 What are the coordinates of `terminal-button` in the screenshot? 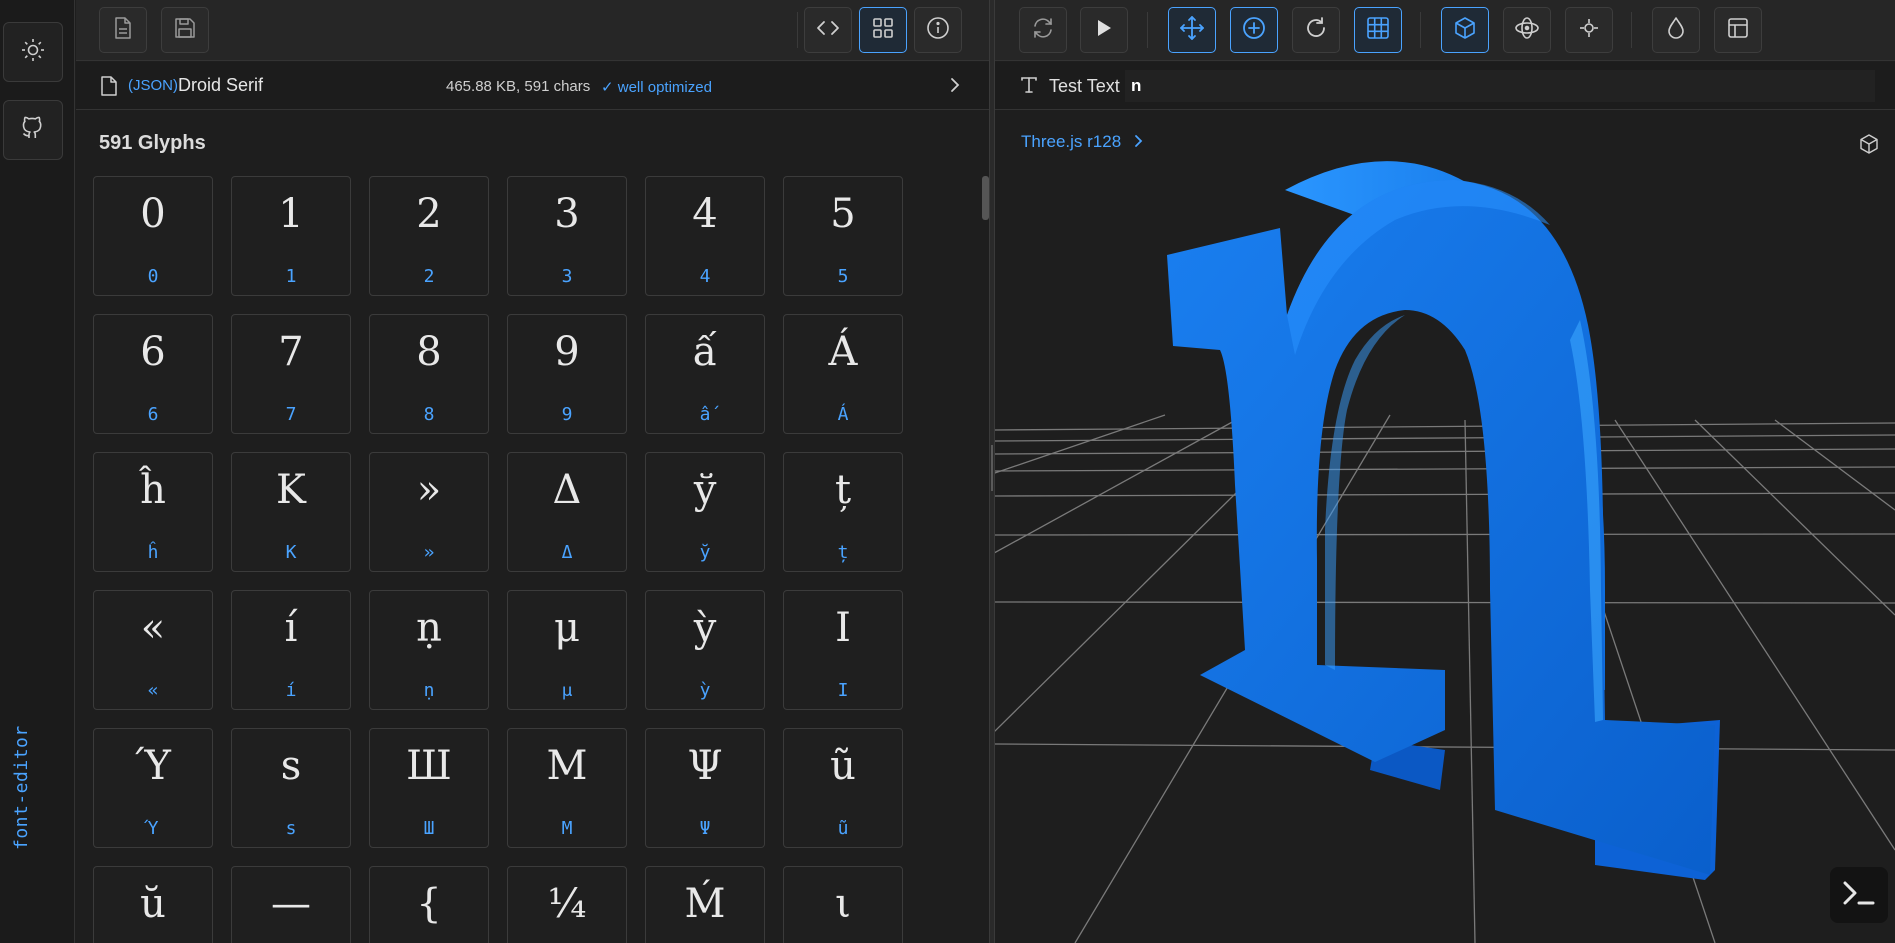 It's located at (1859, 895).